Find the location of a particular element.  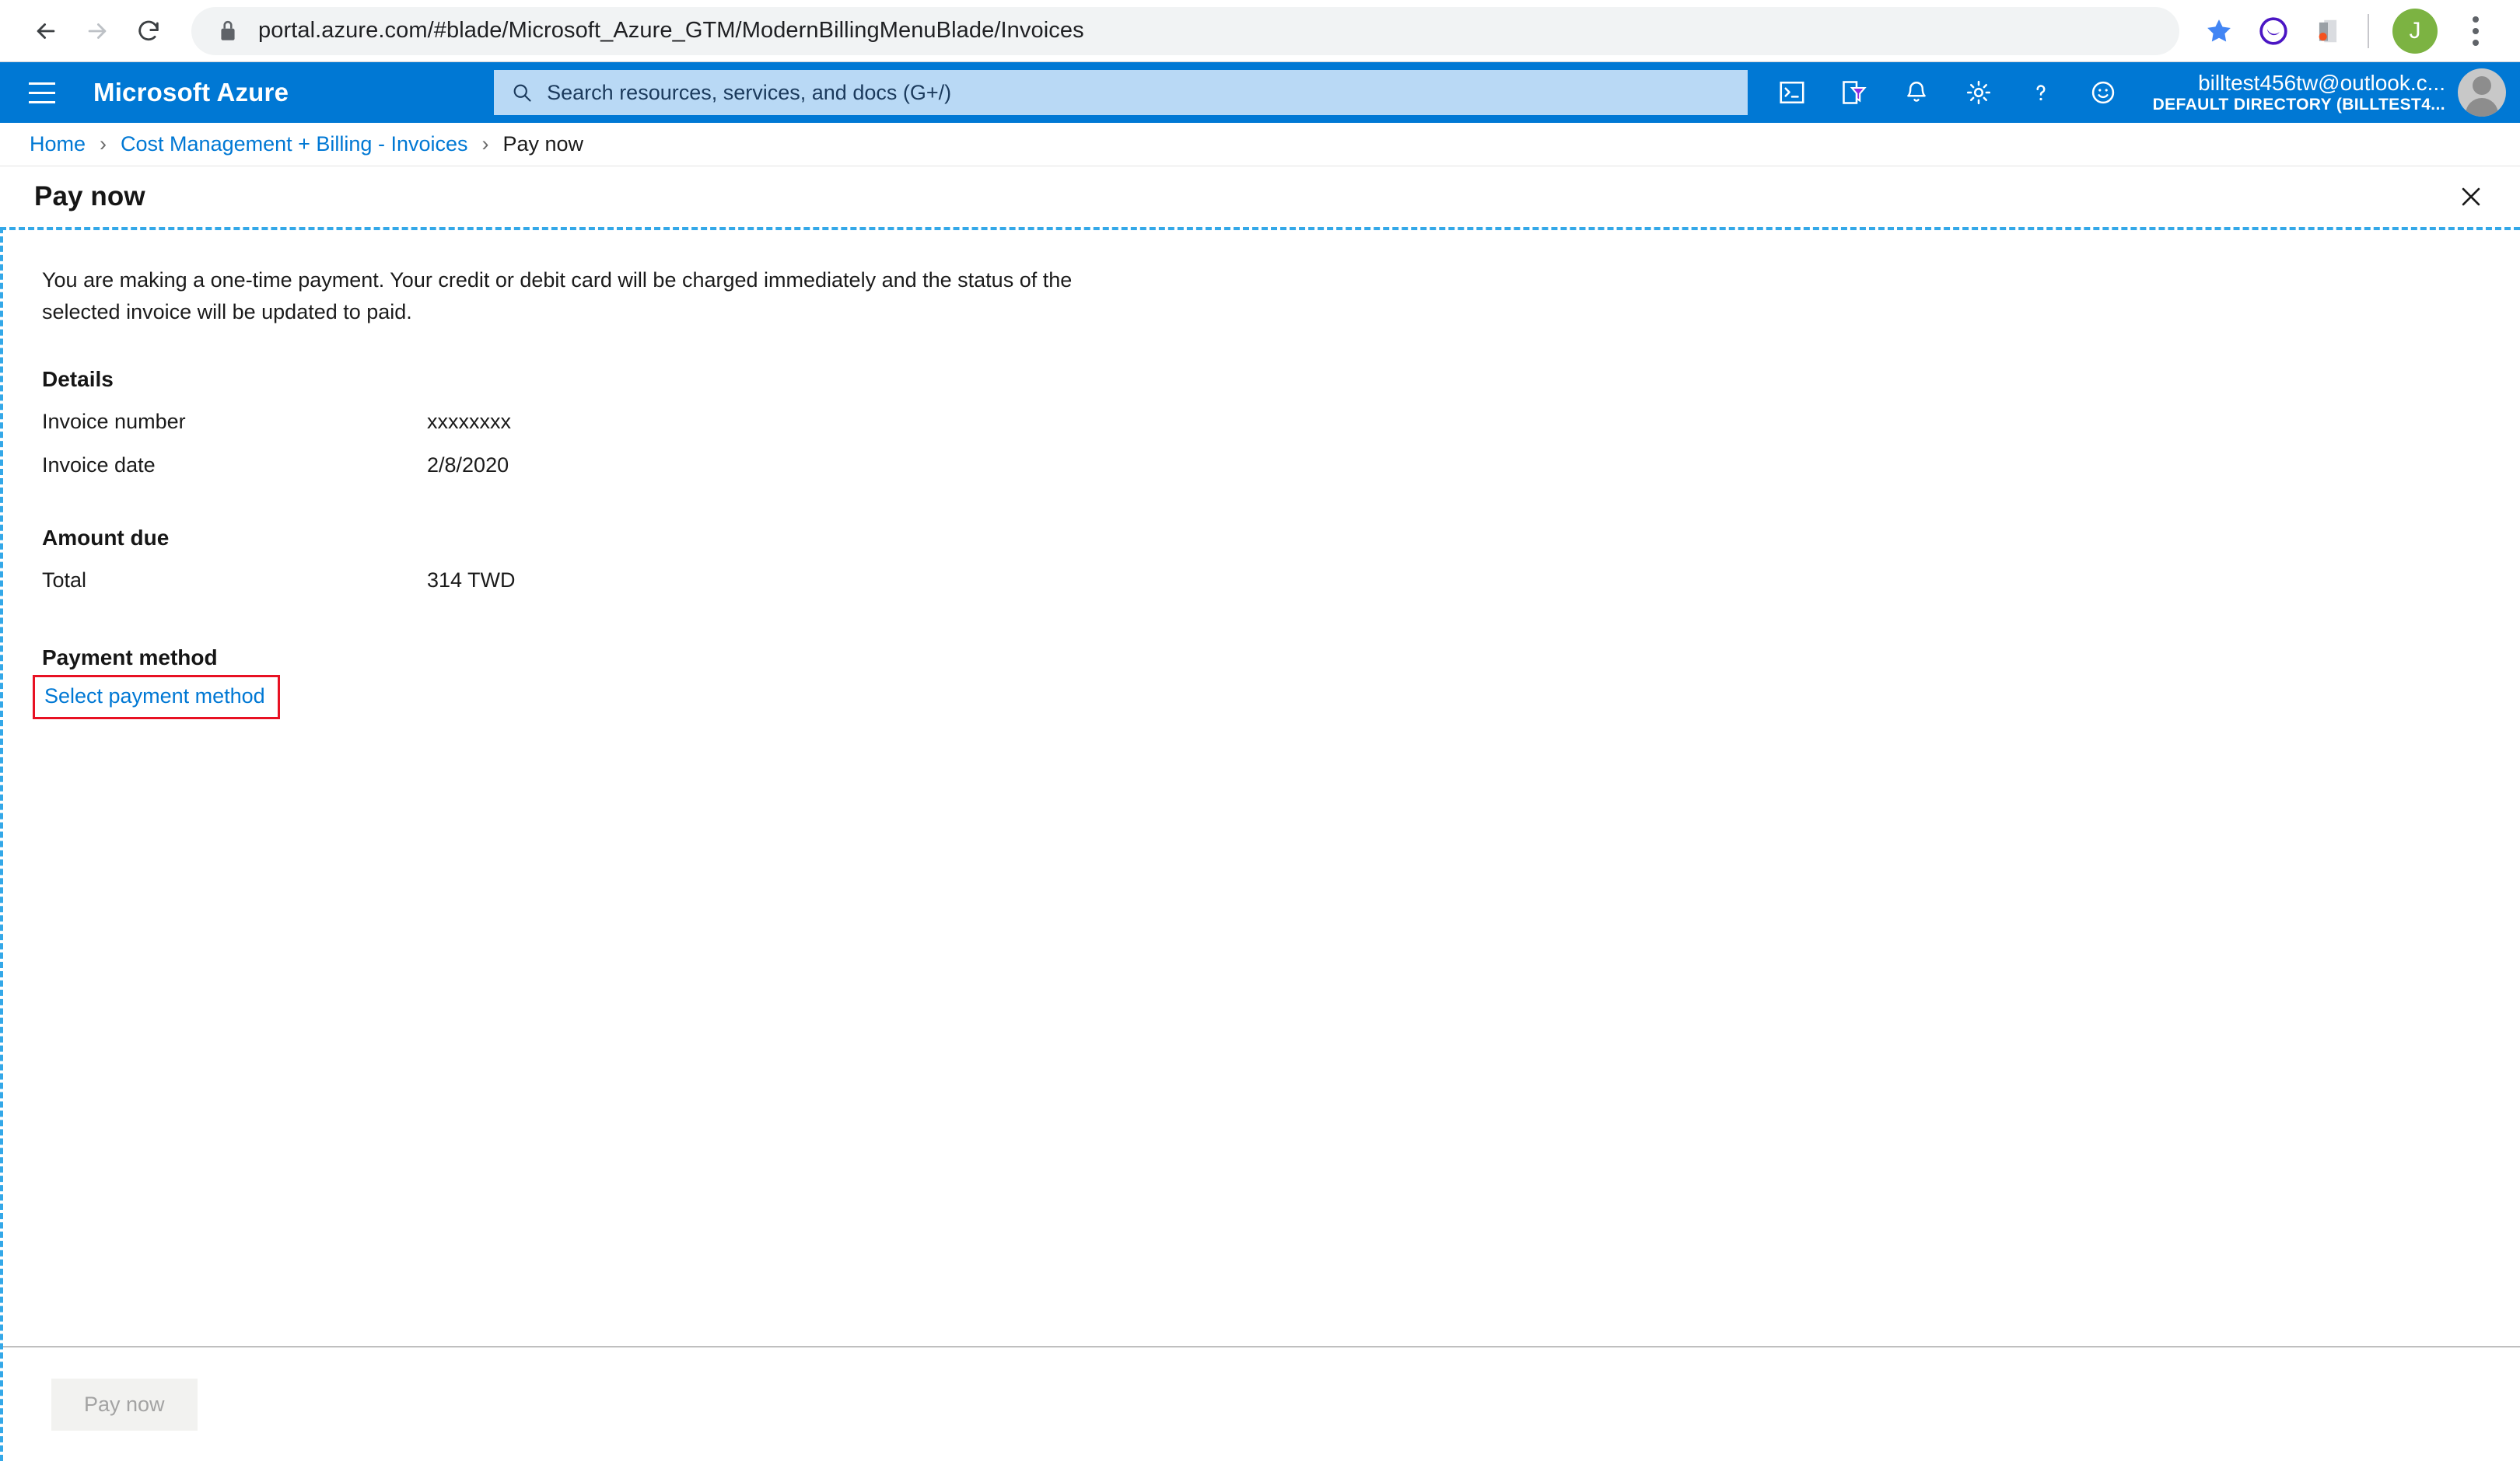

directory-filter-icon is located at coordinates (1855, 93).